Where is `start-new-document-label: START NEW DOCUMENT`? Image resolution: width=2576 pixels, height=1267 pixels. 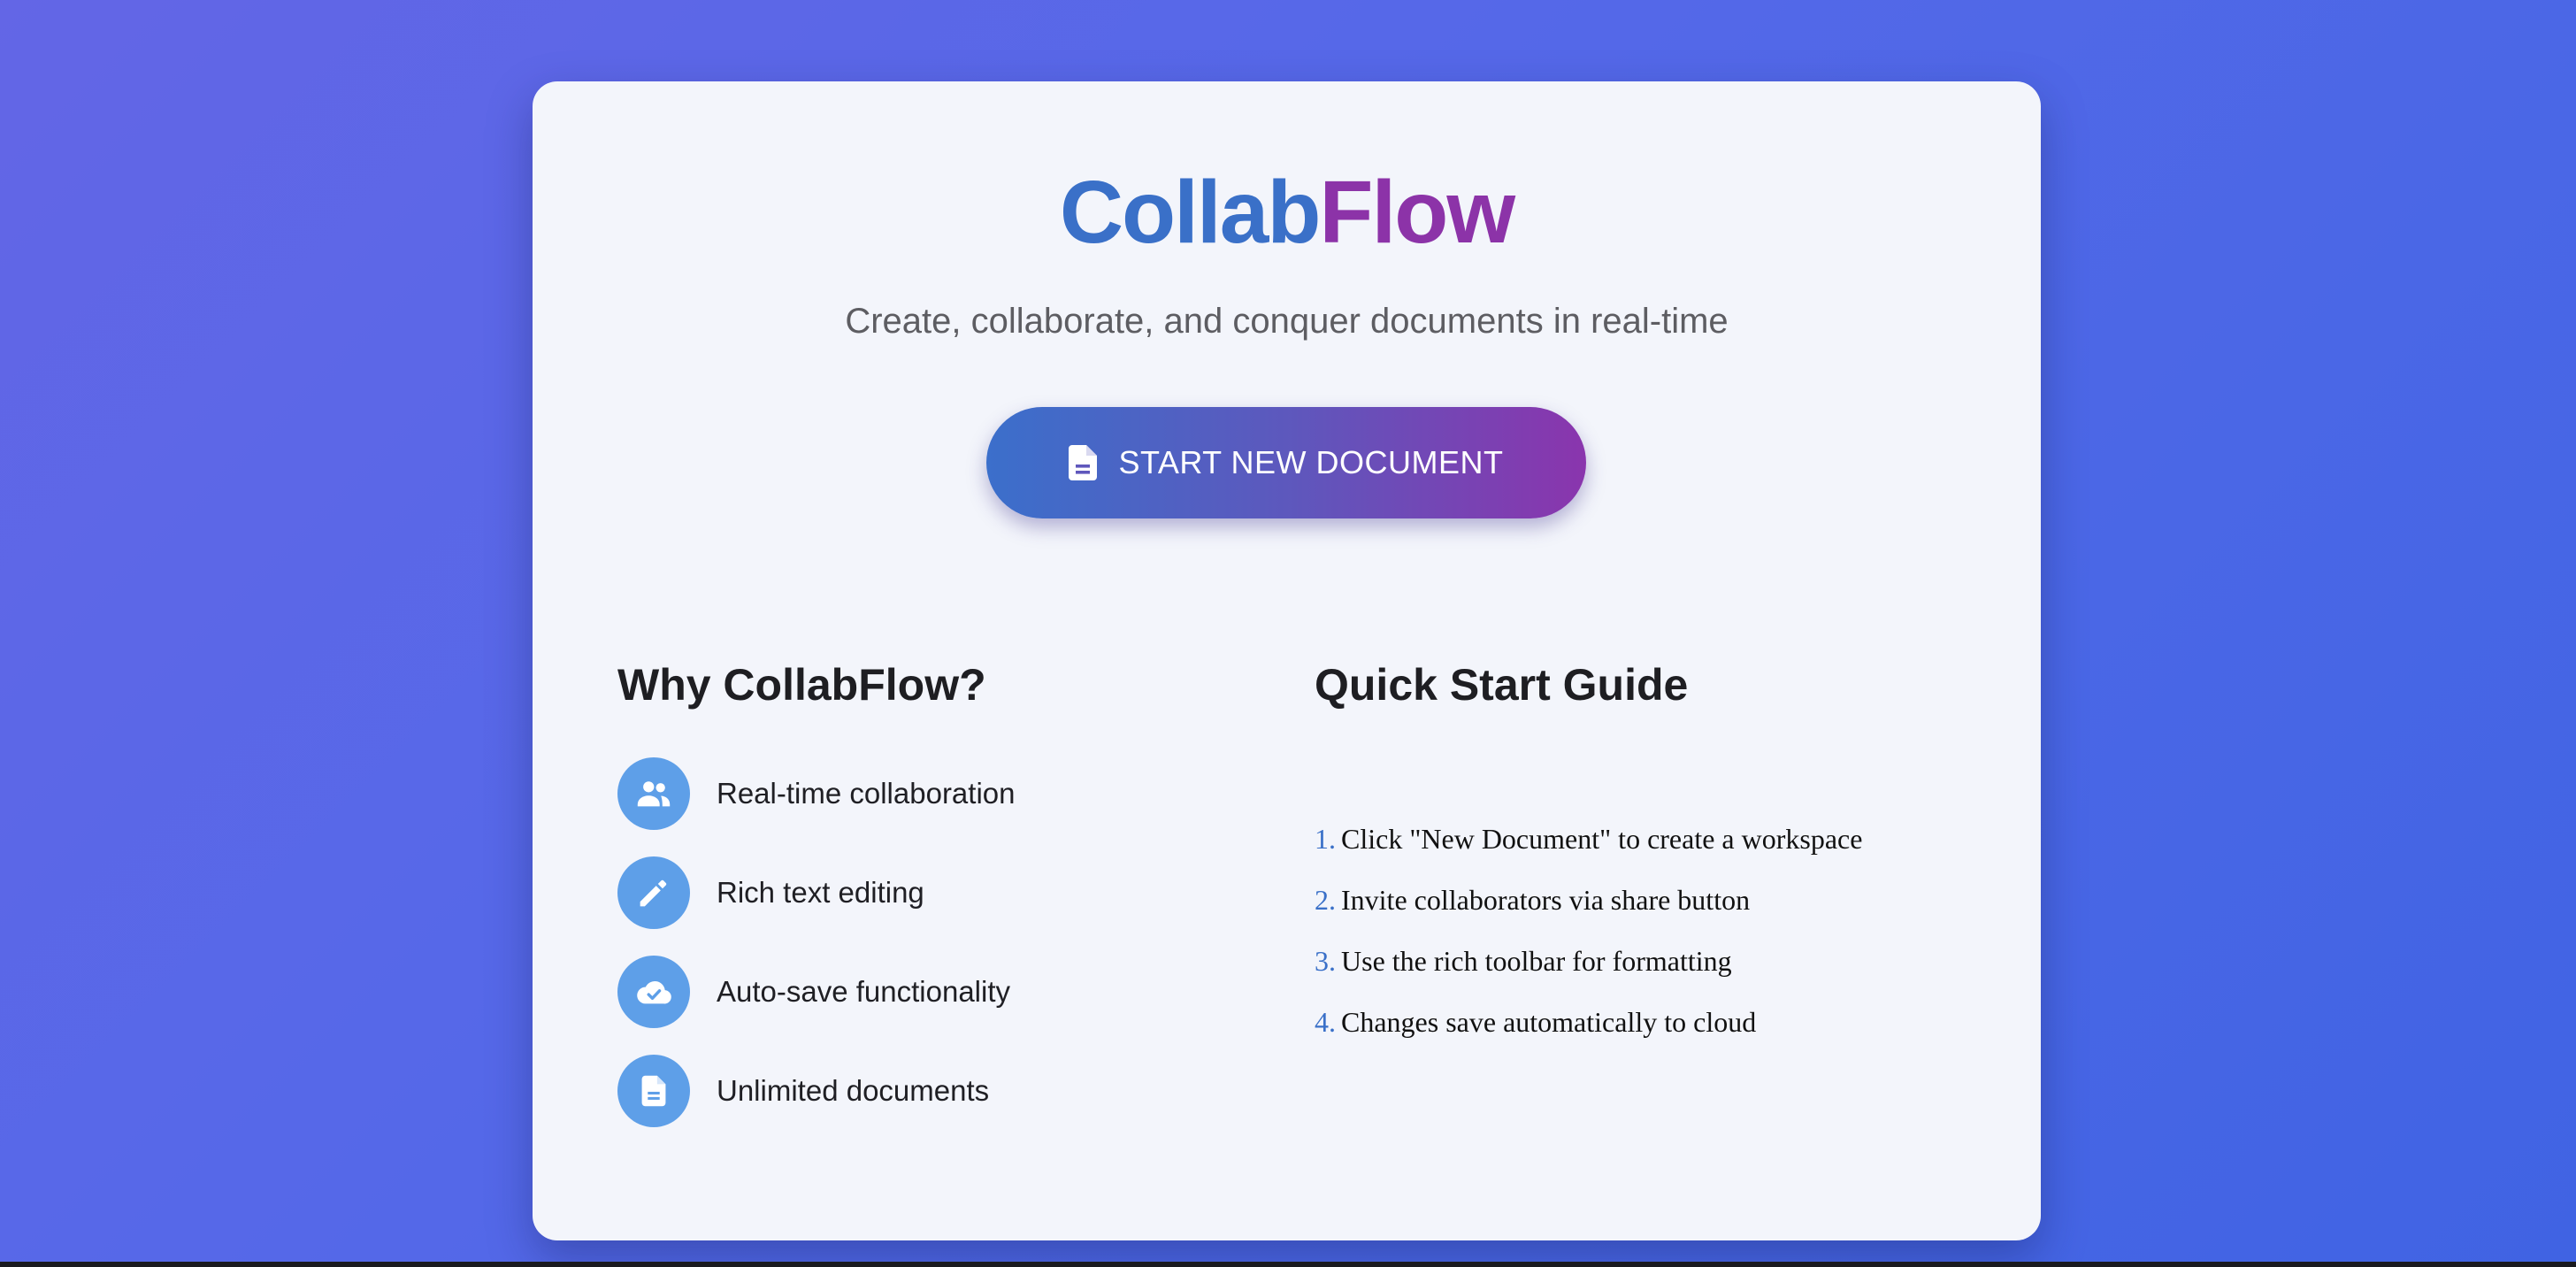
start-new-document-label: START NEW DOCUMENT is located at coordinates (1311, 462).